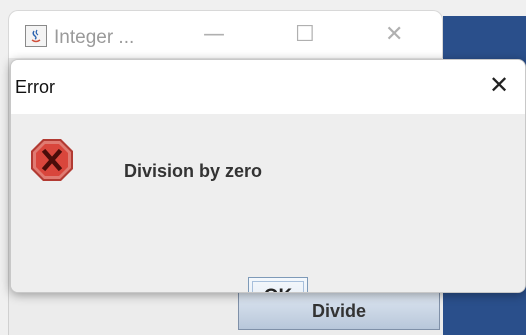  I want to click on maximize-icon: ☐, so click(305, 35).